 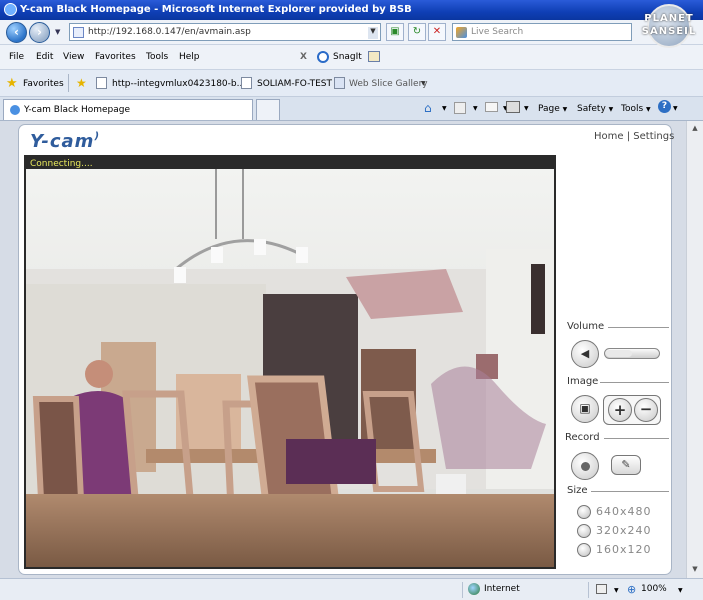 I want to click on safety-menu-label: Safety, so click(x=591, y=109).